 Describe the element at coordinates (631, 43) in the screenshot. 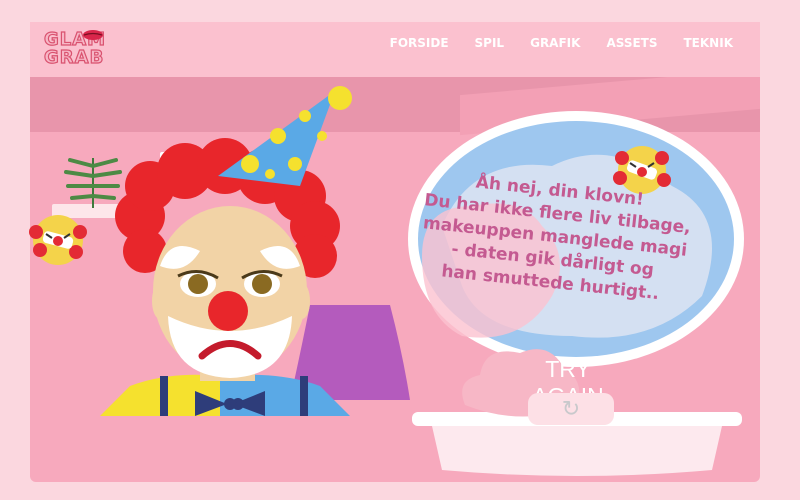

I see `nav-item-assets: ASSETS` at that location.